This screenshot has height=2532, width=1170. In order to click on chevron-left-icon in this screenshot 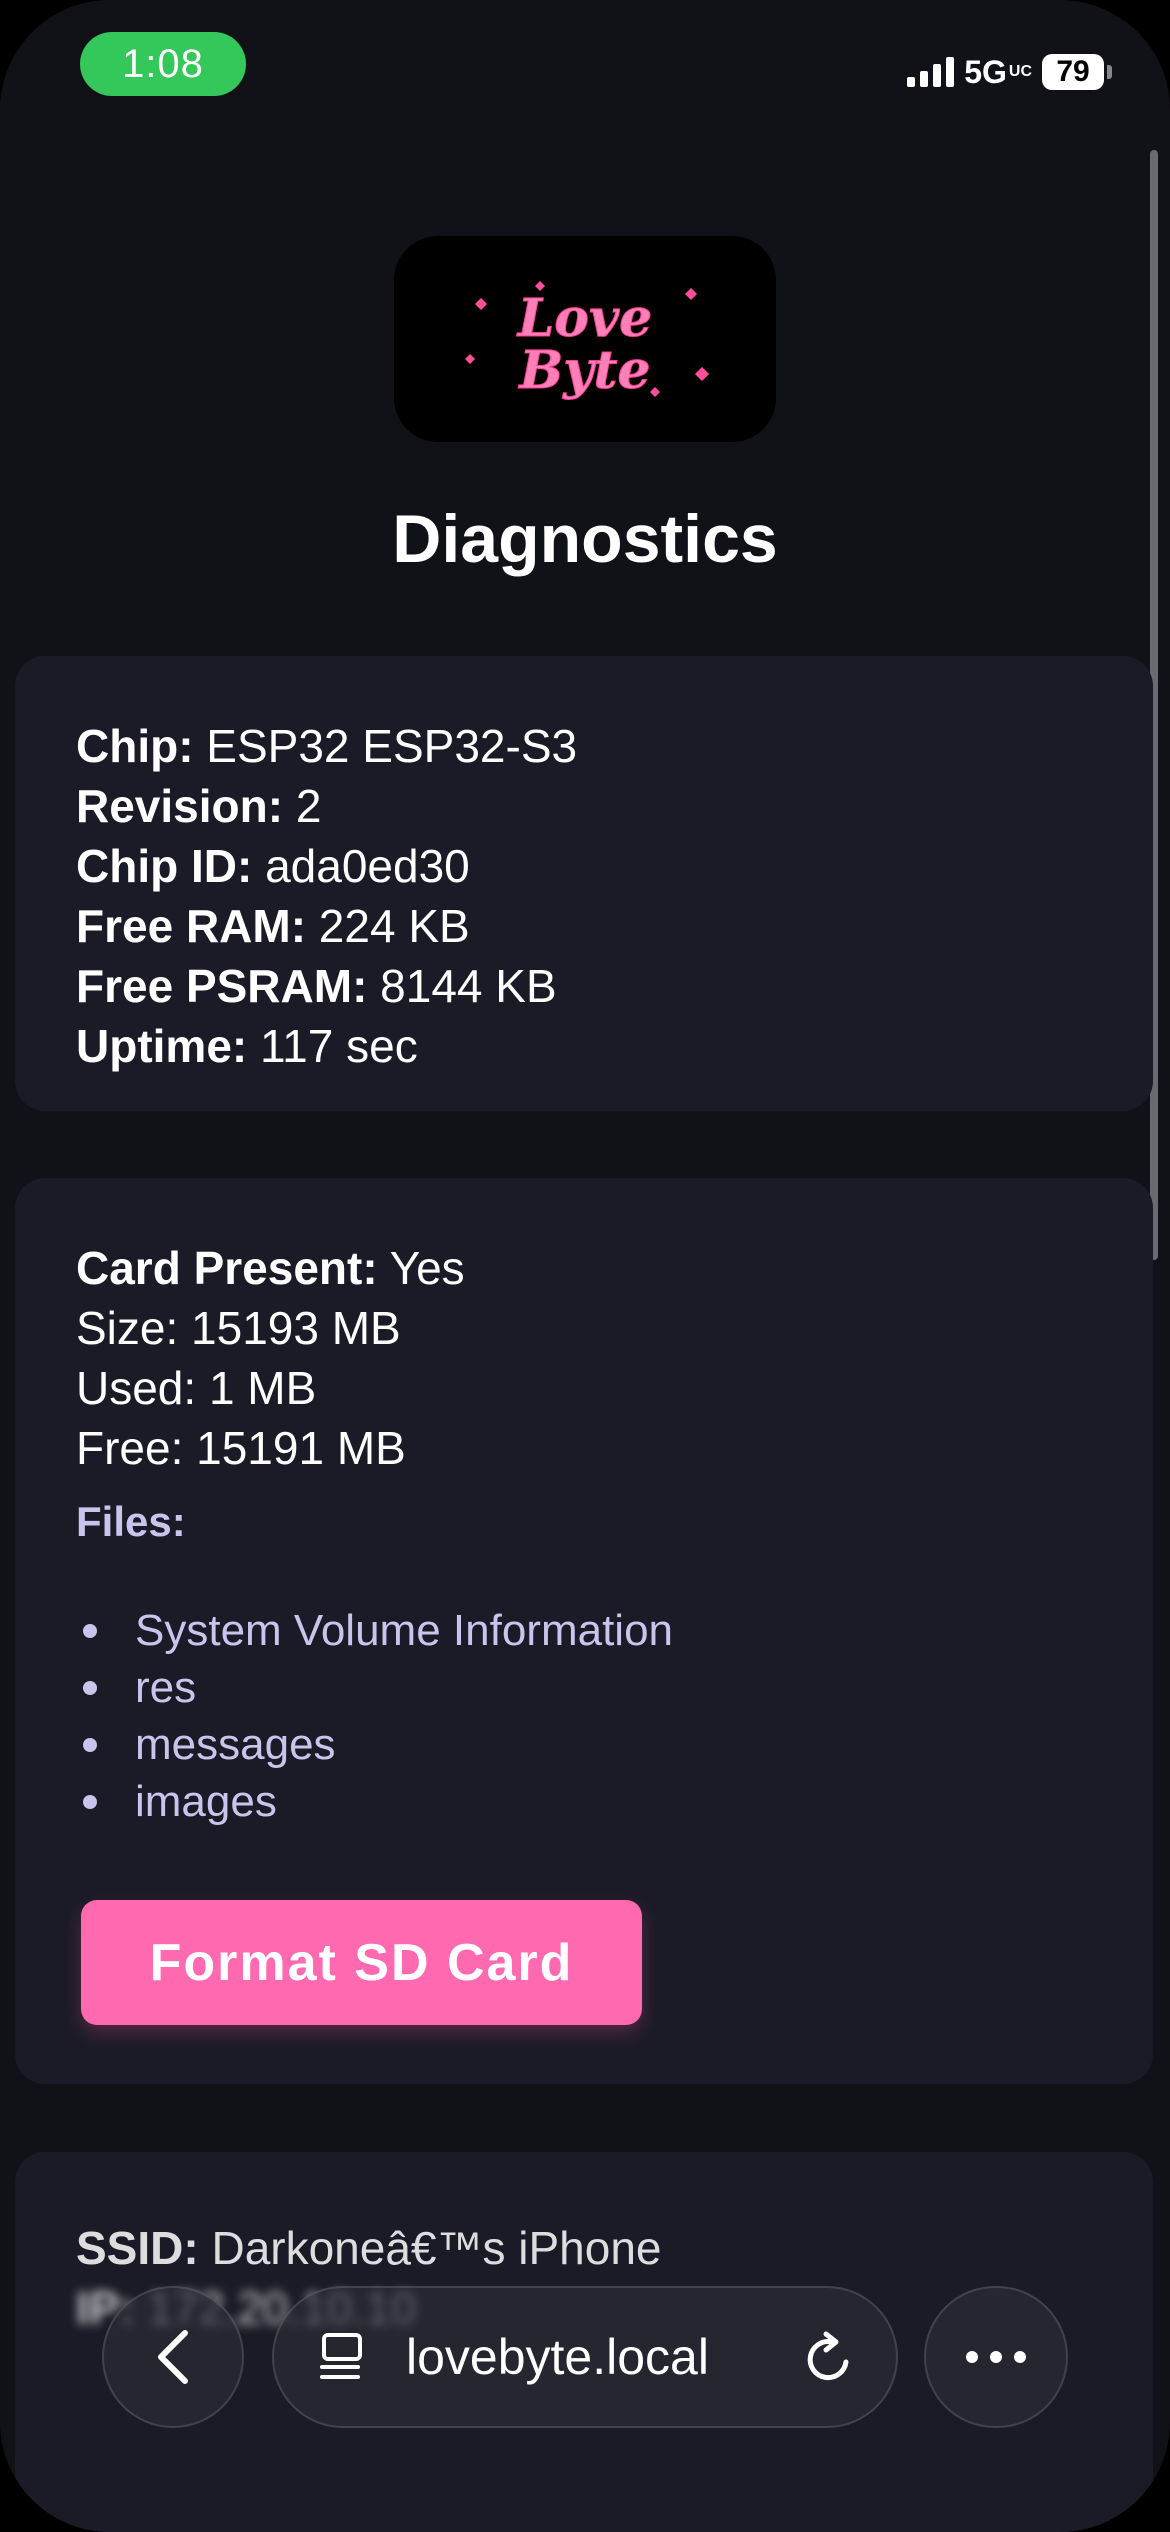, I will do `click(173, 2357)`.